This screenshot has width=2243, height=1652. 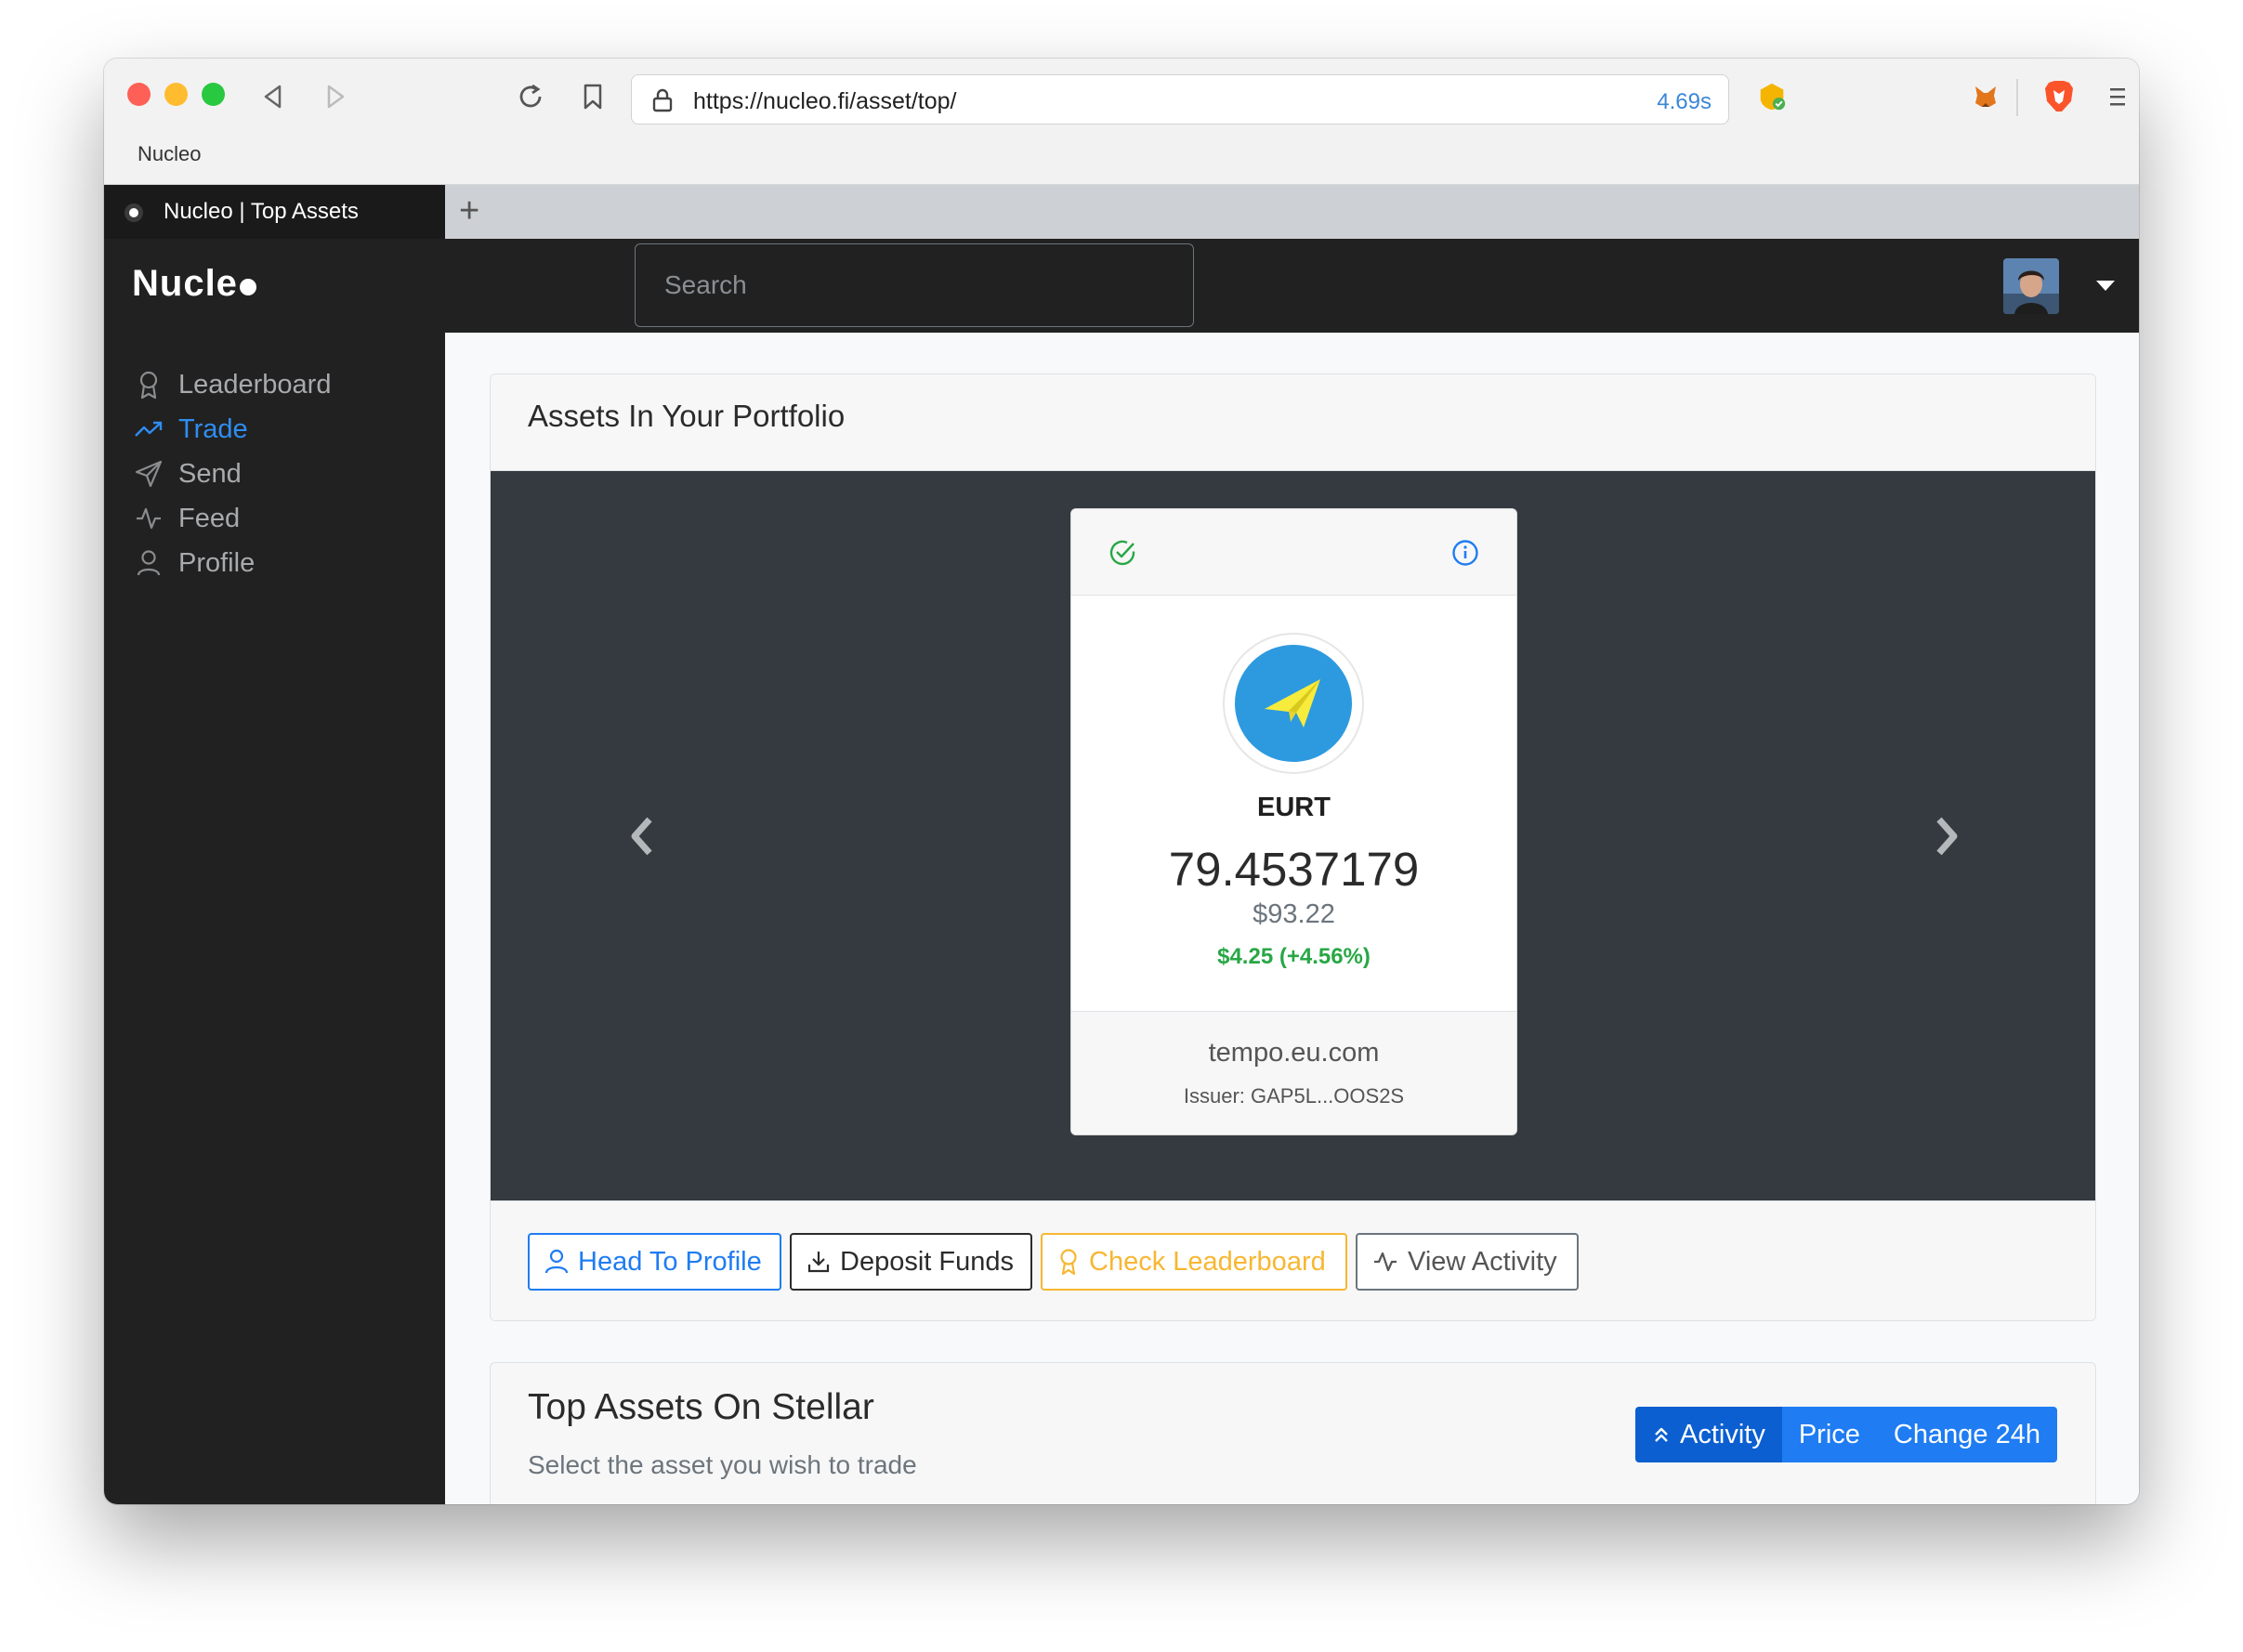 I want to click on user-menu-caret-icon, so click(x=2105, y=286).